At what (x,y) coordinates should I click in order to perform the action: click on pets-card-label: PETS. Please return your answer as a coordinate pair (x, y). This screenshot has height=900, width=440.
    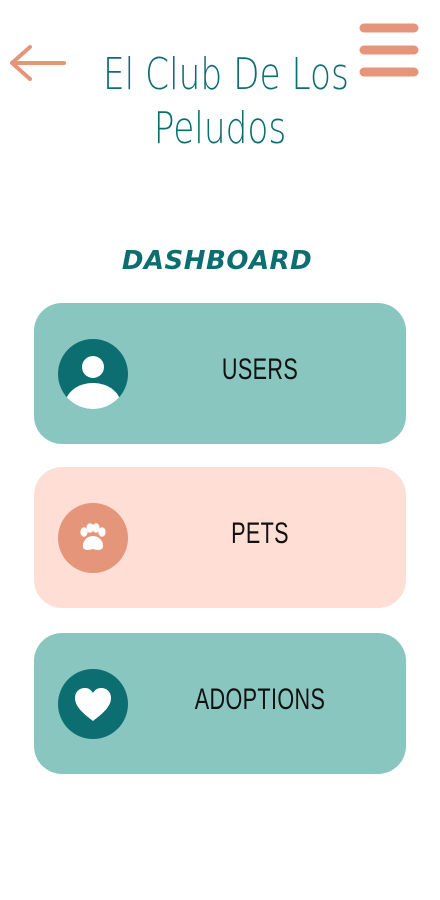
    Looking at the image, I should click on (260, 533).